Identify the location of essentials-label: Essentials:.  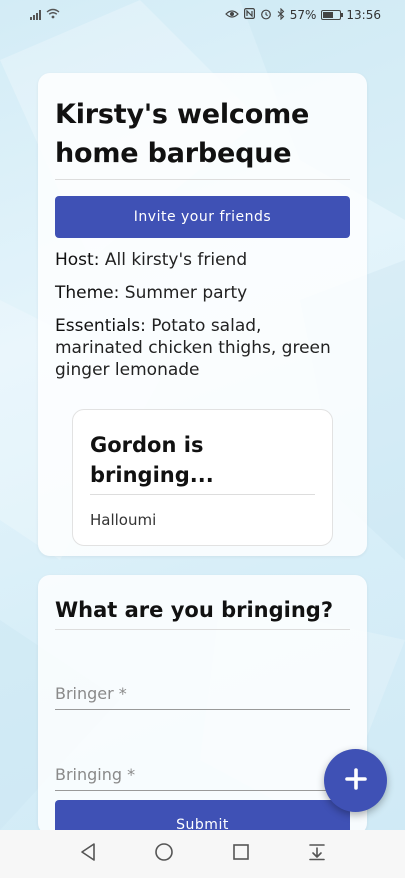
(100, 326).